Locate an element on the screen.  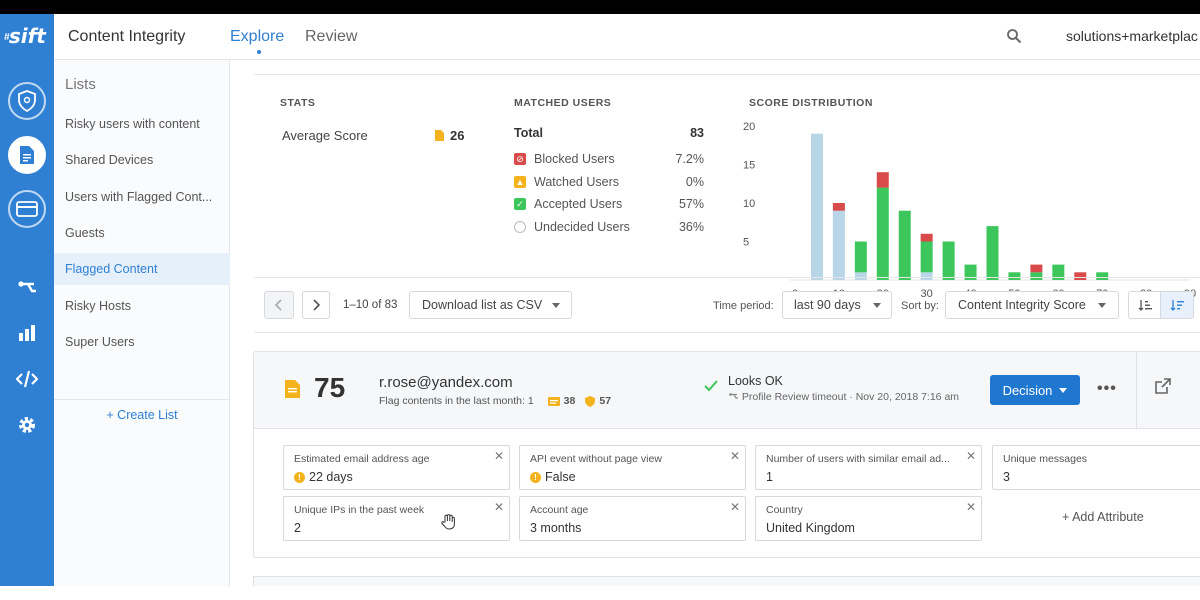
attribute-card: Unique IPs in the past week 2 ✕ is located at coordinates (396, 518).